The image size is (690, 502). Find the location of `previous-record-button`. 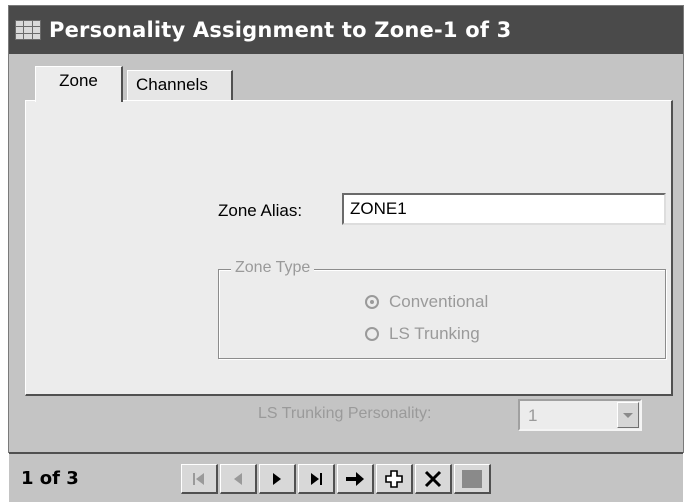

previous-record-button is located at coordinates (238, 479).